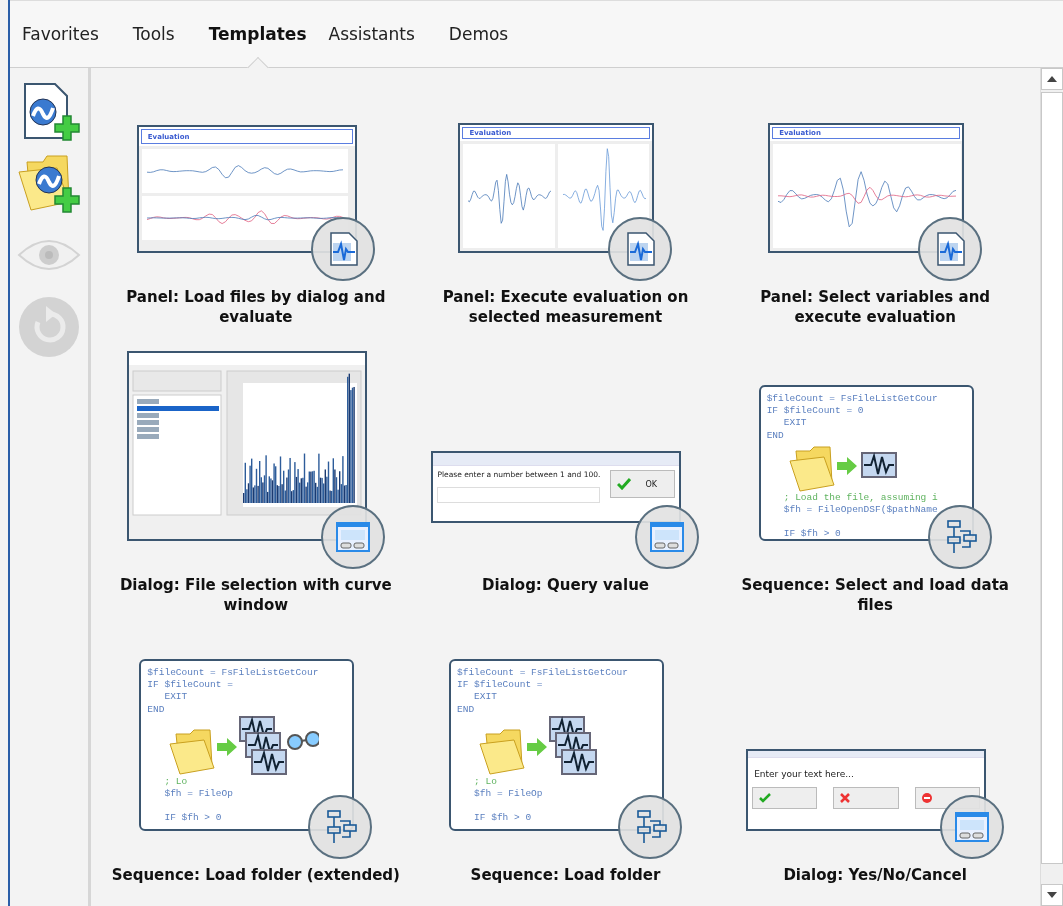  I want to click on tab: Templates, so click(257, 34).